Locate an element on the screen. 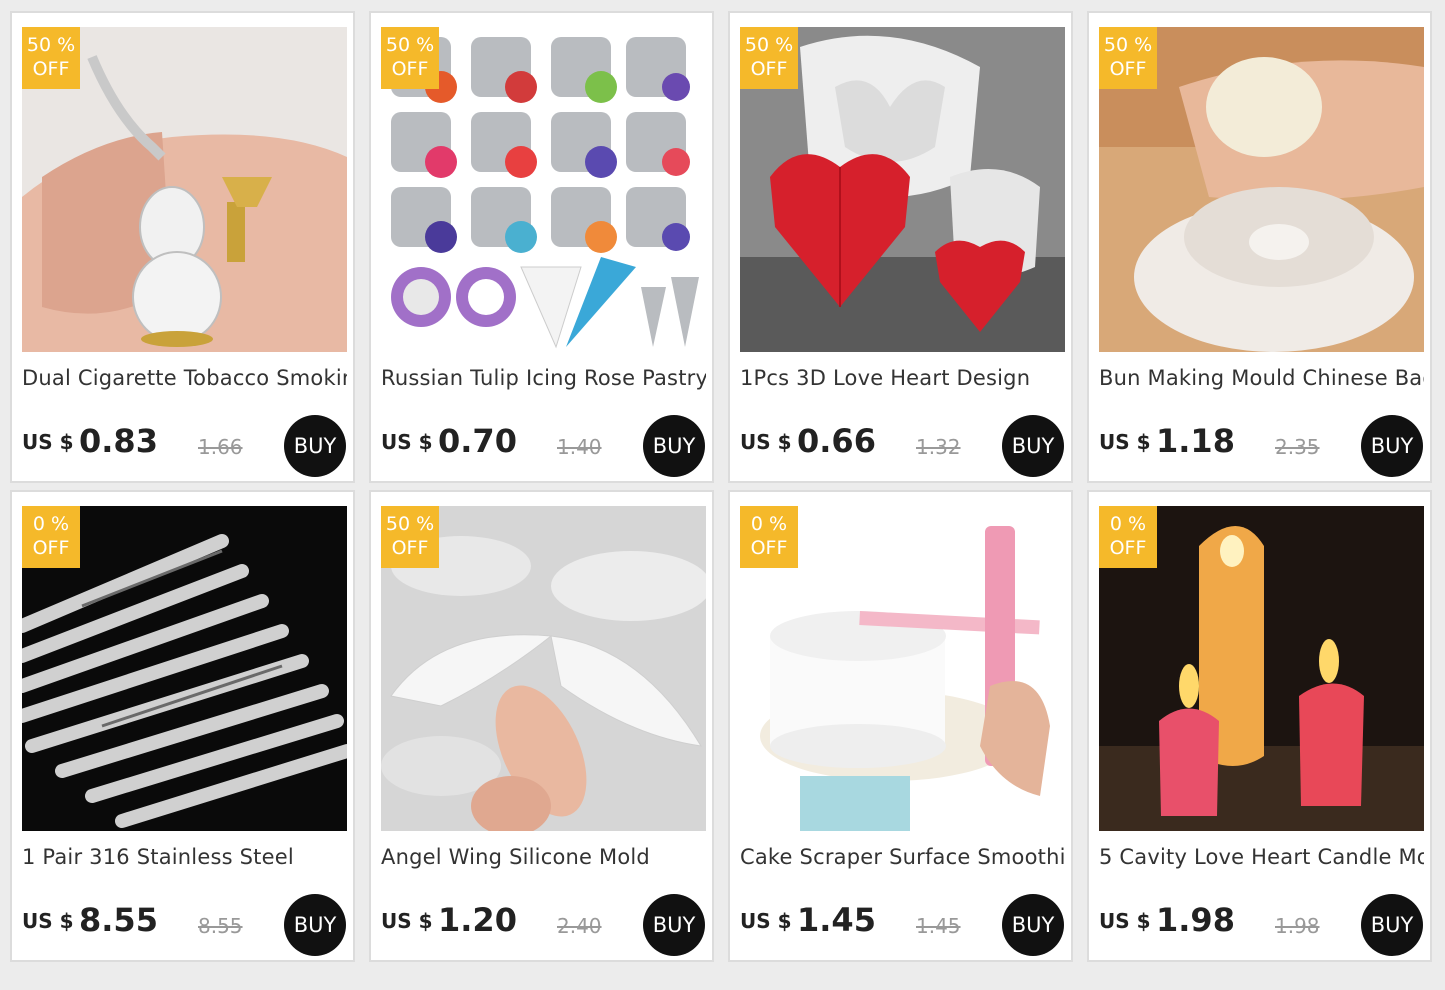 This screenshot has height=990, width=1445. price: 1.20 is located at coordinates (477, 920).